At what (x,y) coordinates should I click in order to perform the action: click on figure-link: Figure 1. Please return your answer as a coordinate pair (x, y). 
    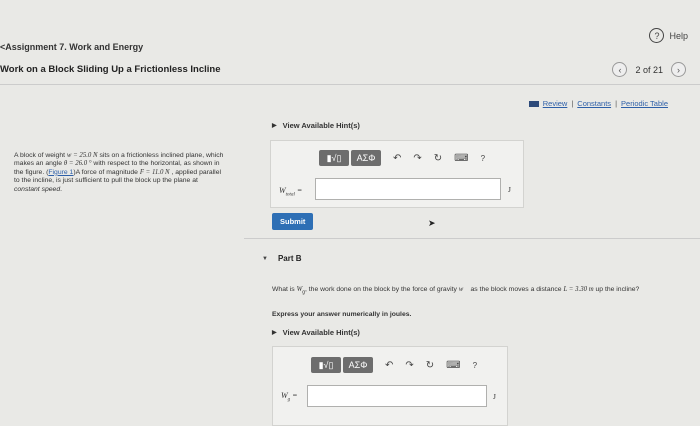
    Looking at the image, I should click on (60, 172).